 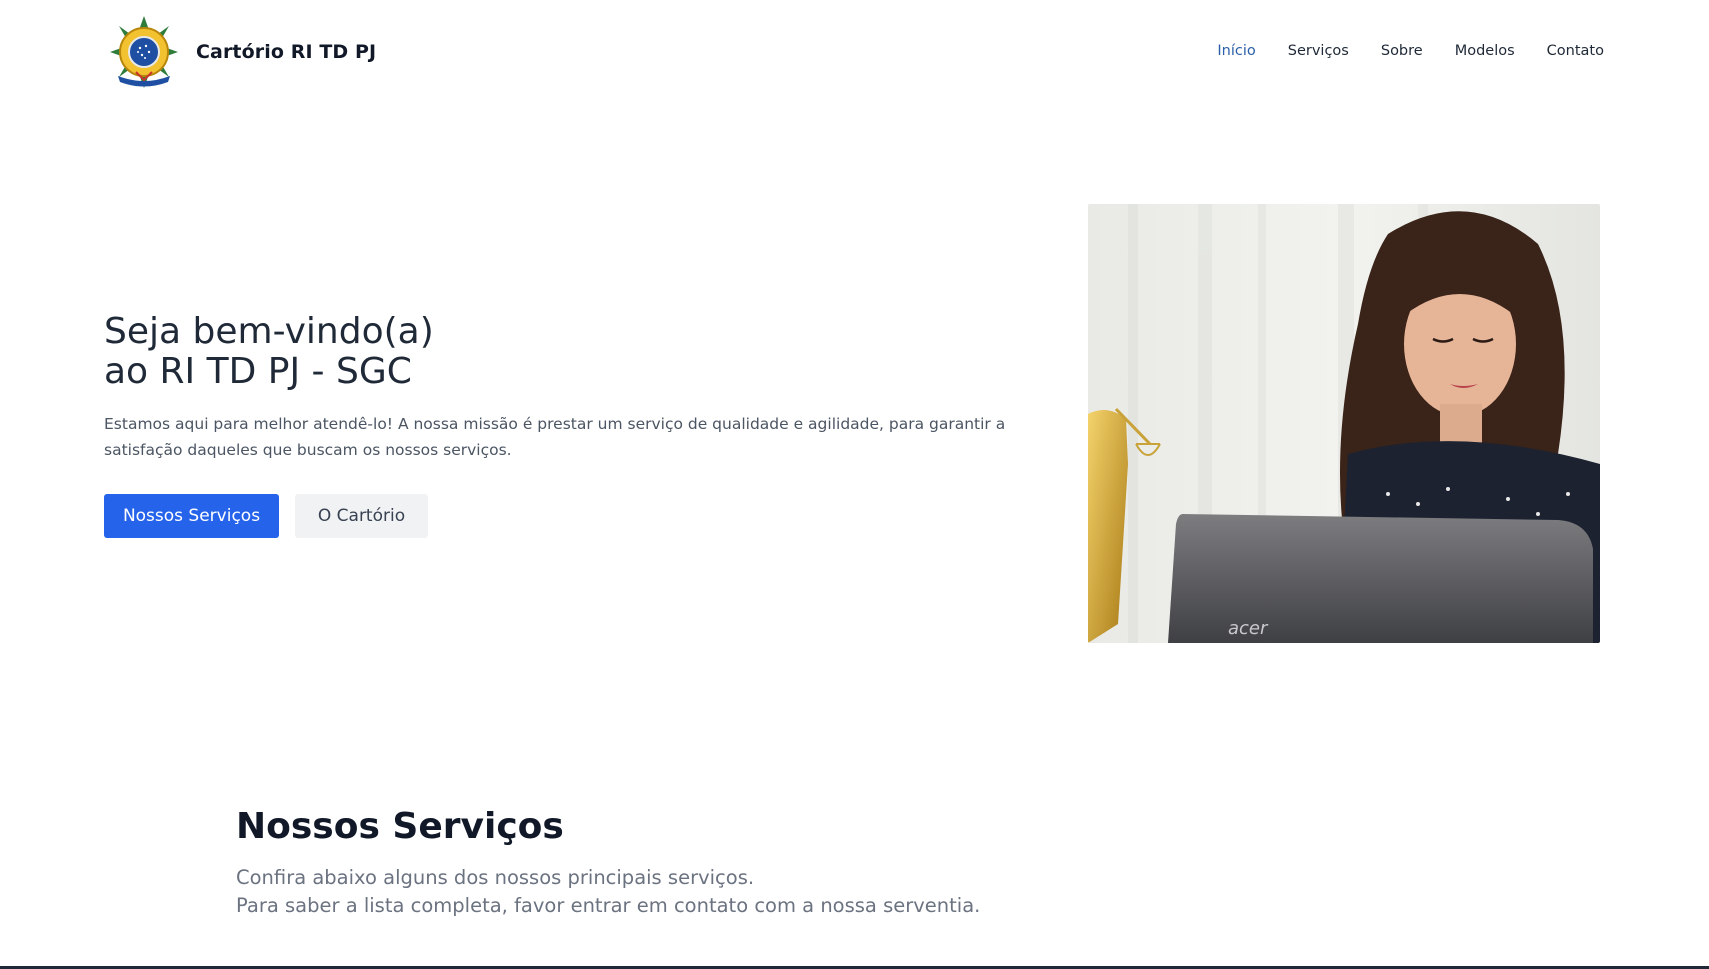 What do you see at coordinates (1248, 628) in the screenshot?
I see `laptop-brand-text: acer` at bounding box center [1248, 628].